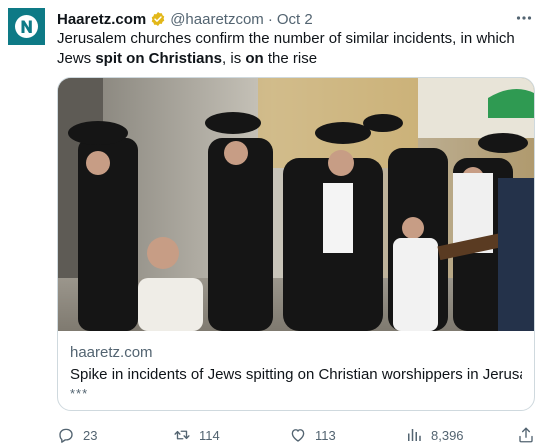 The width and height of the screenshot is (547, 448). I want to click on author-handle: @haaretzcom, so click(217, 19).